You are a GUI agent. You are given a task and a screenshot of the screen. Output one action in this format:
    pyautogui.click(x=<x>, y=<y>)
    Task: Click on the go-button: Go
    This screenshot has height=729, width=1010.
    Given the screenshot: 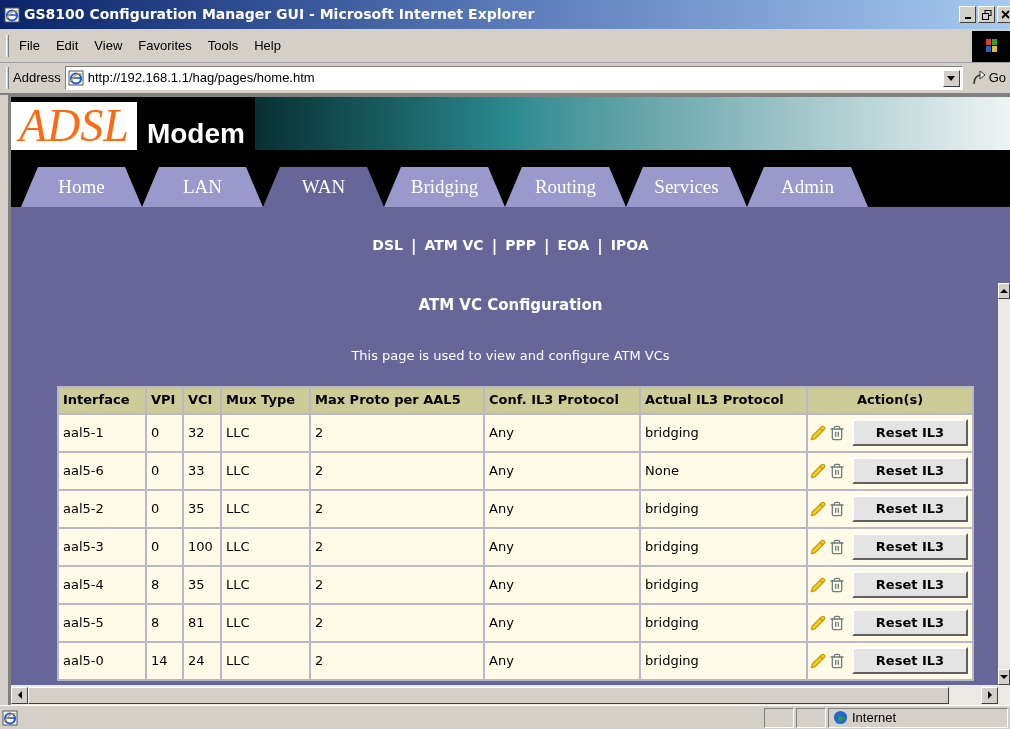 What is the action you would take?
    pyautogui.click(x=988, y=78)
    